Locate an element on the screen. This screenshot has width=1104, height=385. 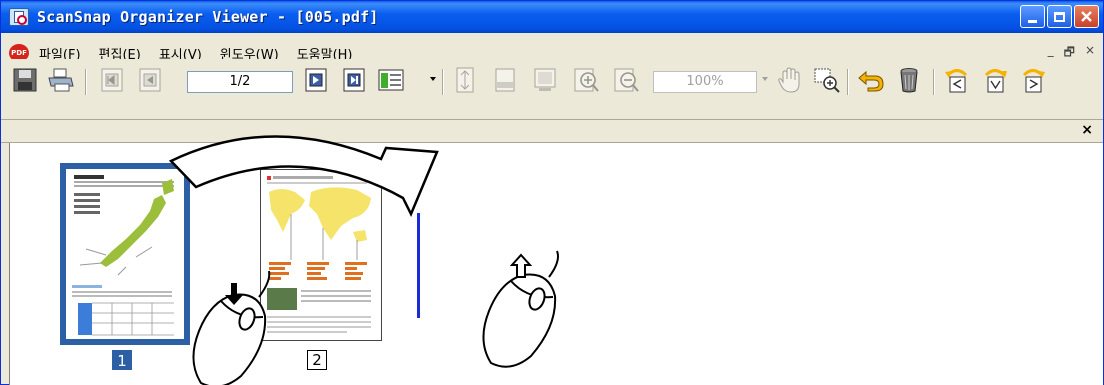
fit-page-icon is located at coordinates (545, 79).